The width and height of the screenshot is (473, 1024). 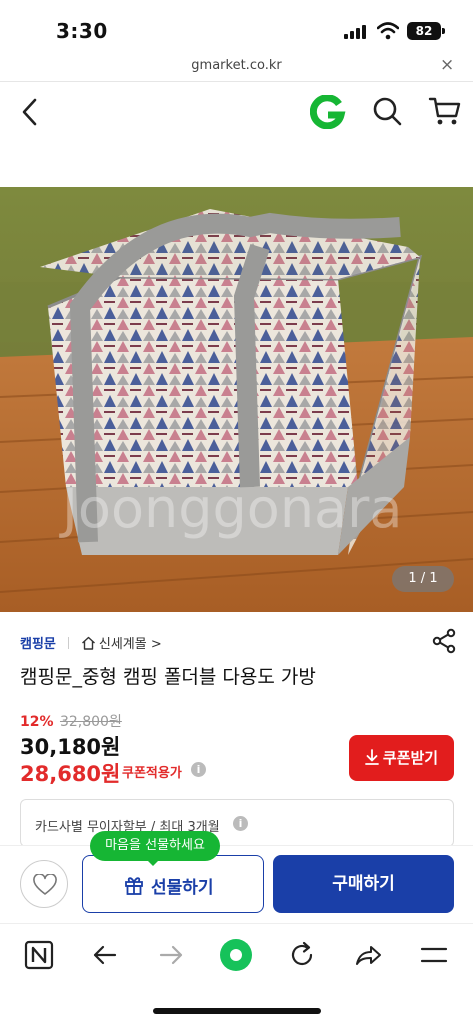 What do you see at coordinates (123, 644) in the screenshot?
I see `store-link: 신세계몰` at bounding box center [123, 644].